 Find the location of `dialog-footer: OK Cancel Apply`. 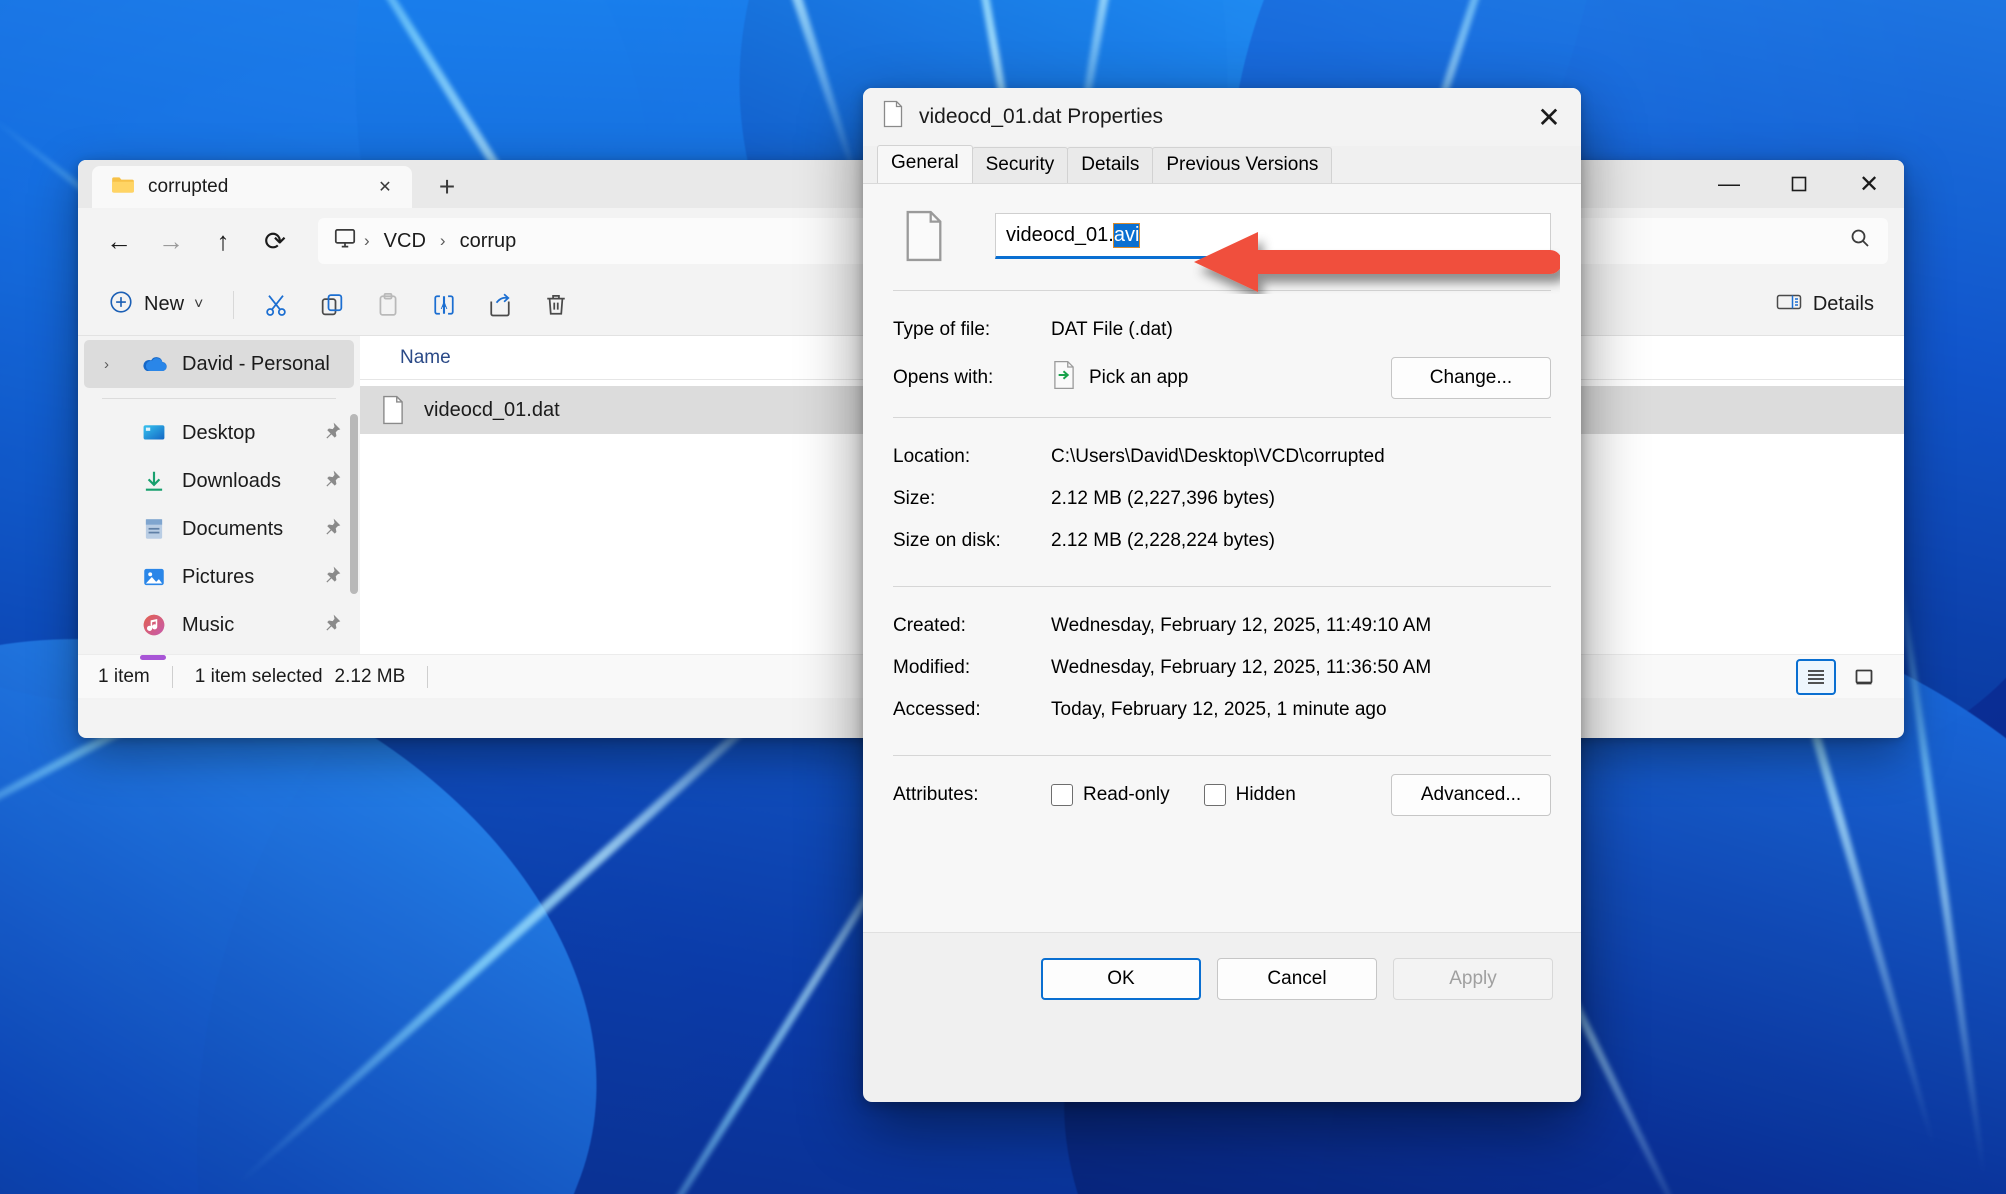

dialog-footer: OK Cancel Apply is located at coordinates (1222, 978).